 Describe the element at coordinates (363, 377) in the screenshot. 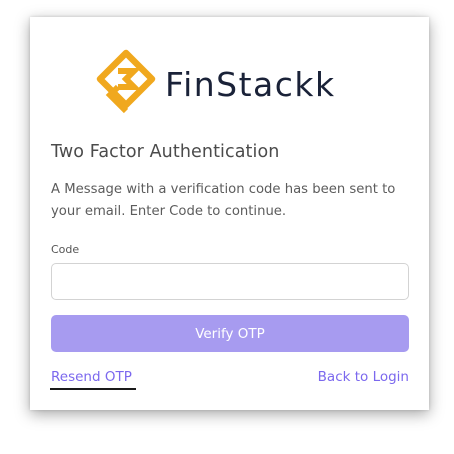

I see `back-to-login-link: Back to Login` at that location.